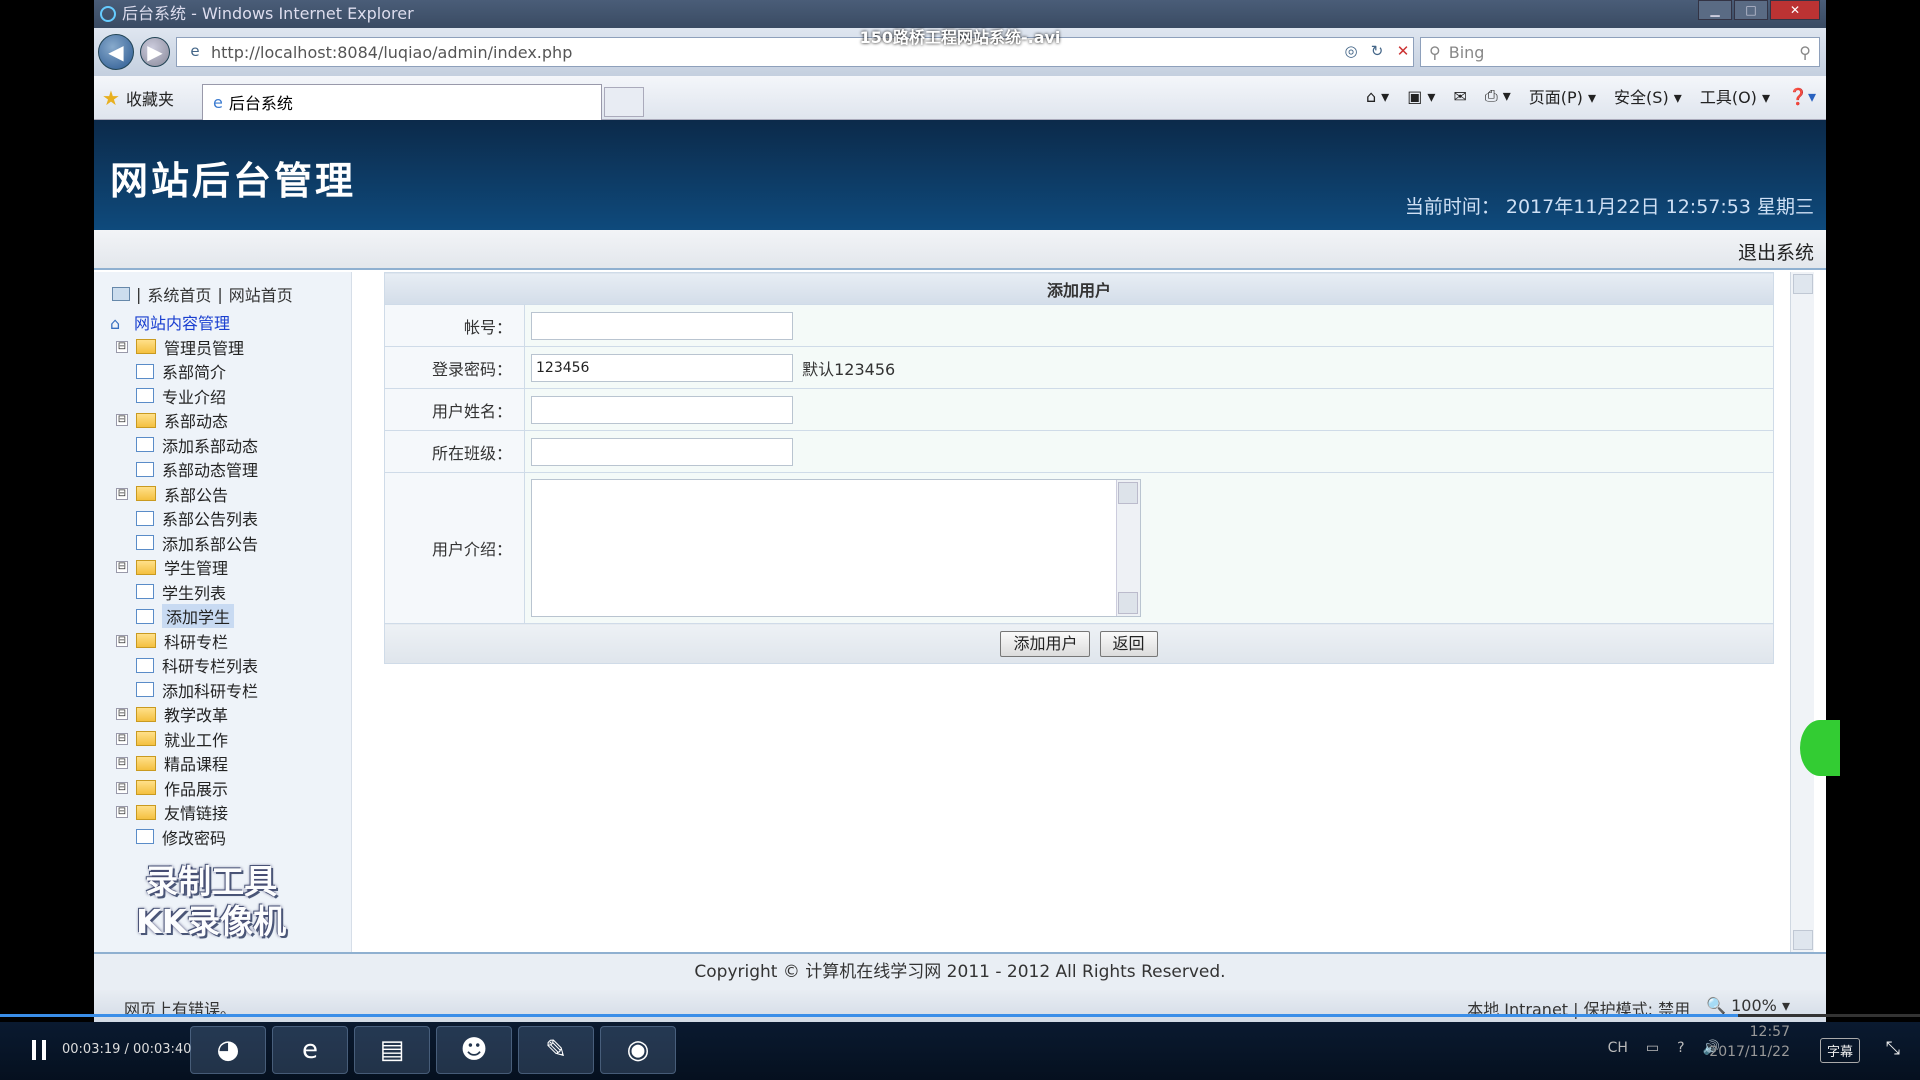 The image size is (1920, 1080). I want to click on sidebar-item: 系部动态管理, so click(230, 469).